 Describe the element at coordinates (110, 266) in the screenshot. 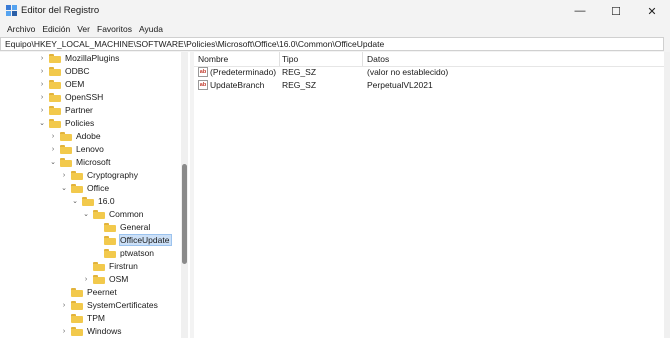

I see `tree-item-firstrun: Firstrun` at that location.